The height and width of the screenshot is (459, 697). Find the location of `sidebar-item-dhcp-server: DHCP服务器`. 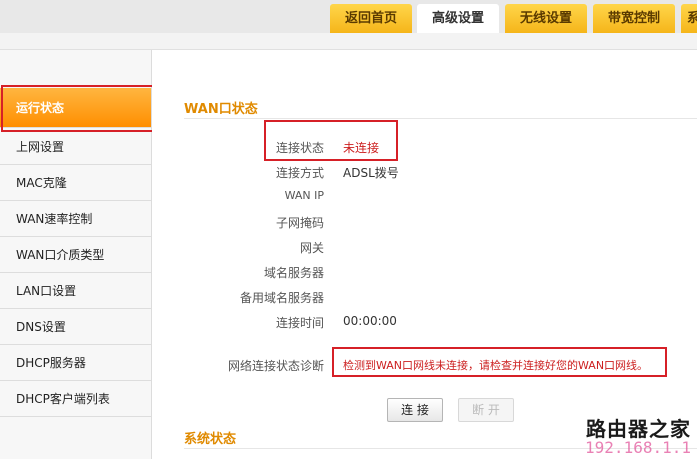

sidebar-item-dhcp-server: DHCP服务器 is located at coordinates (75, 363).